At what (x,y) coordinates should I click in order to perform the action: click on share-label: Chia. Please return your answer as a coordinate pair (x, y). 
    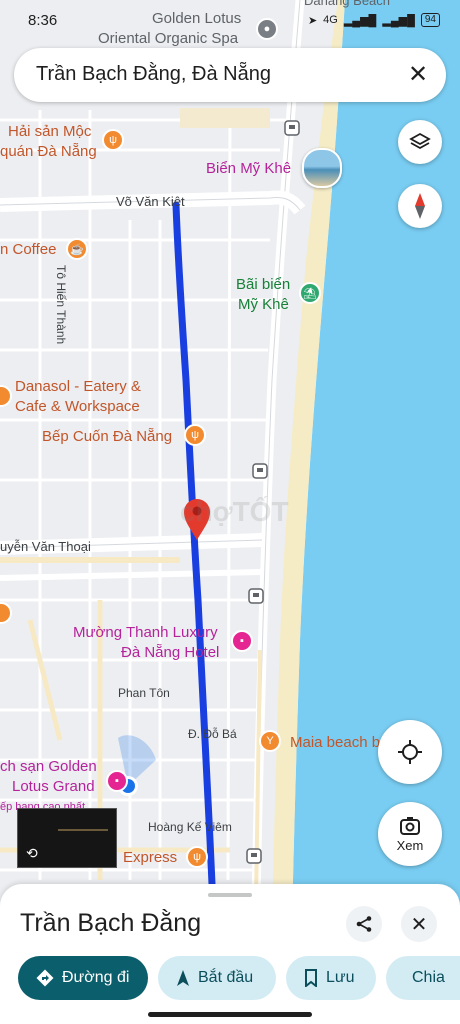
    Looking at the image, I should click on (428, 977).